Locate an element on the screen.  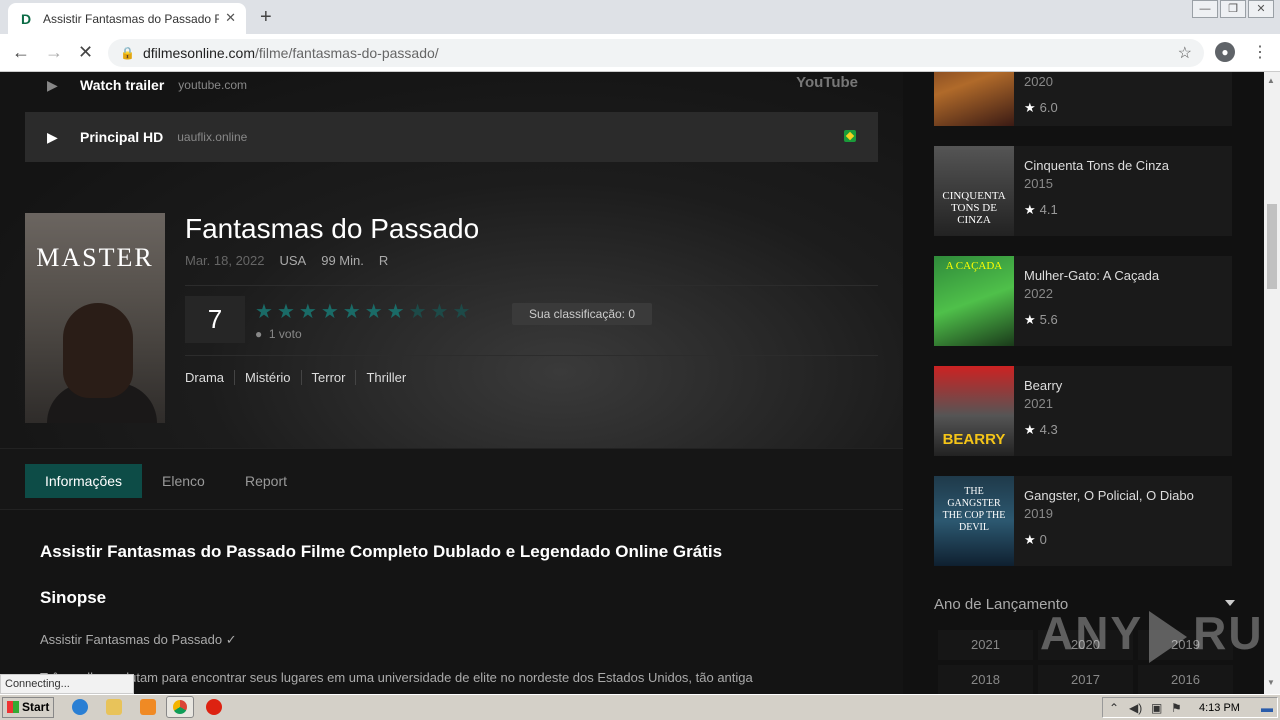
player-option-principal: ▶ Principal HD uauflix.online is located at coordinates (451, 137).